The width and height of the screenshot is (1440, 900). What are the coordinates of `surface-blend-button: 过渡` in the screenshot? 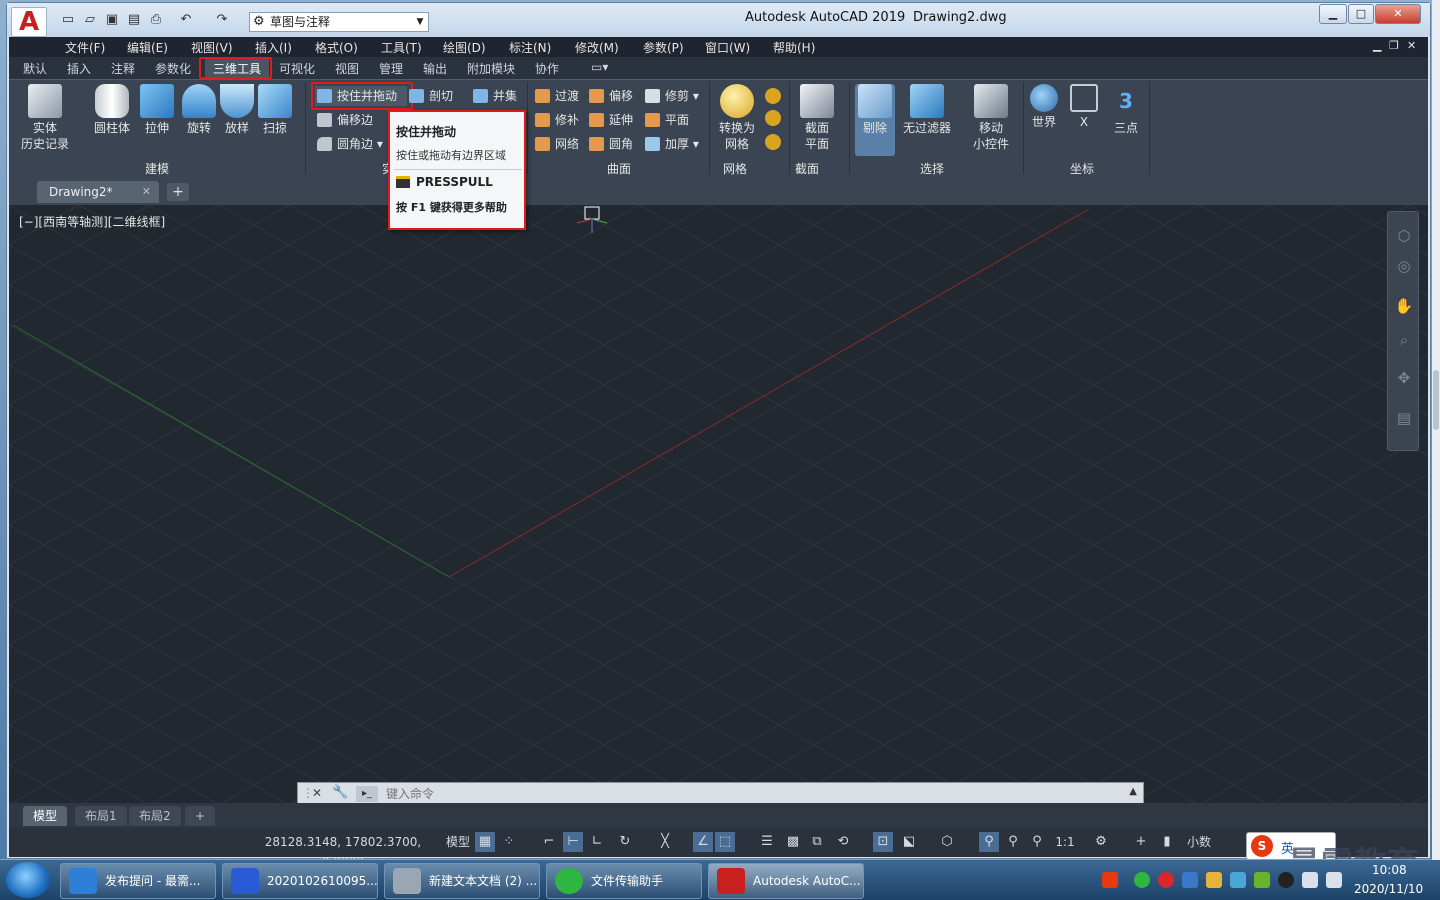 It's located at (556, 96).